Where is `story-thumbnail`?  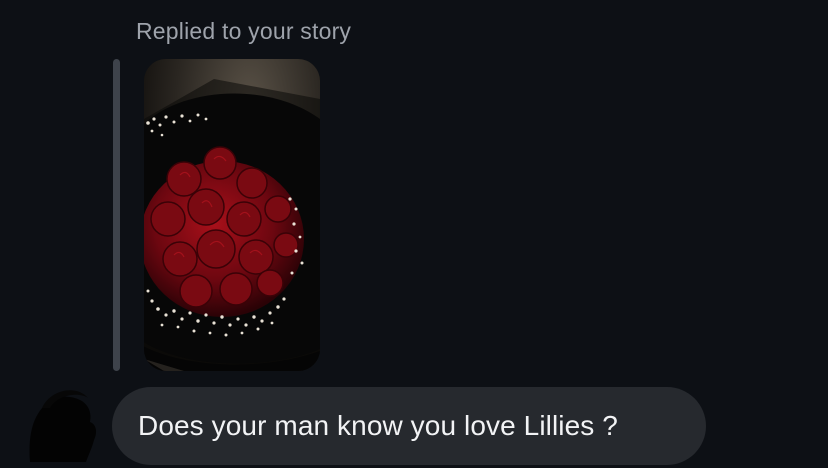 story-thumbnail is located at coordinates (232, 215).